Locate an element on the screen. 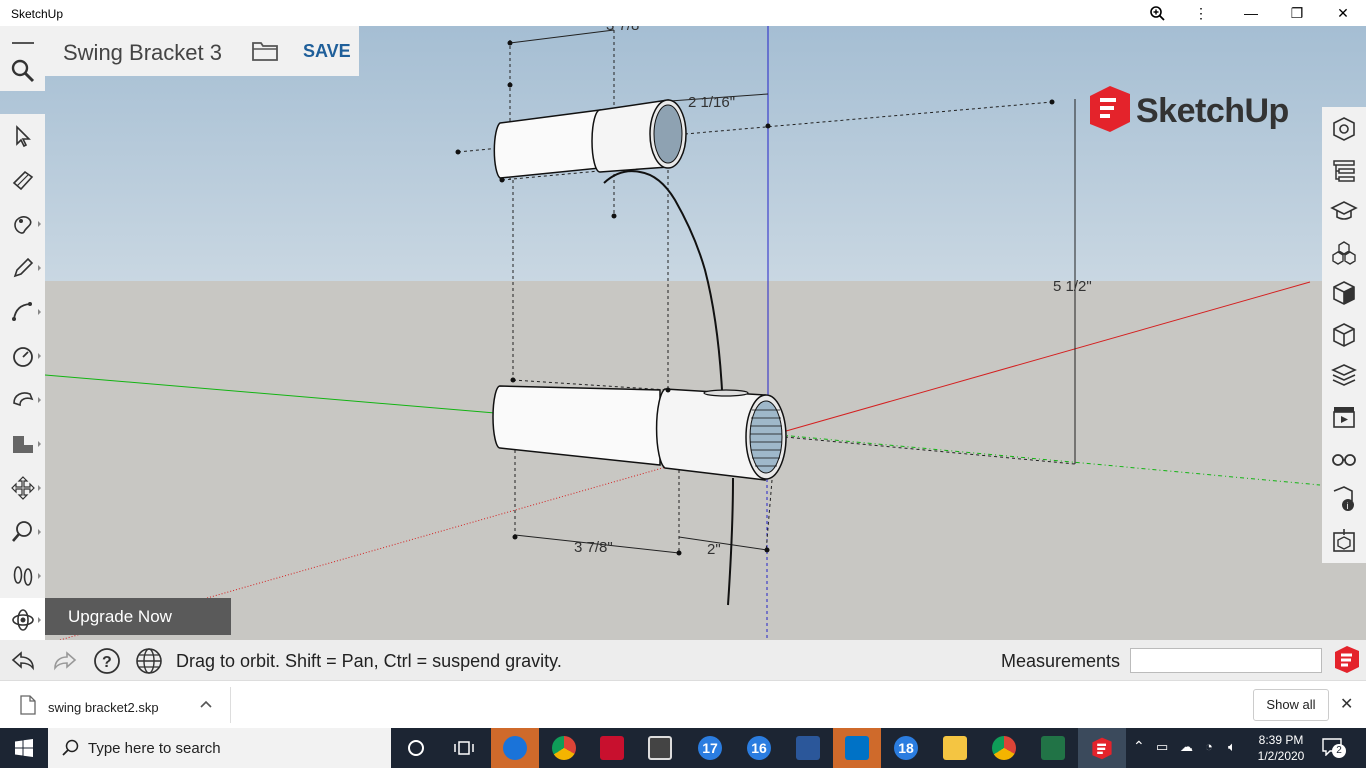  menu-search-panel is located at coordinates (22, 58).